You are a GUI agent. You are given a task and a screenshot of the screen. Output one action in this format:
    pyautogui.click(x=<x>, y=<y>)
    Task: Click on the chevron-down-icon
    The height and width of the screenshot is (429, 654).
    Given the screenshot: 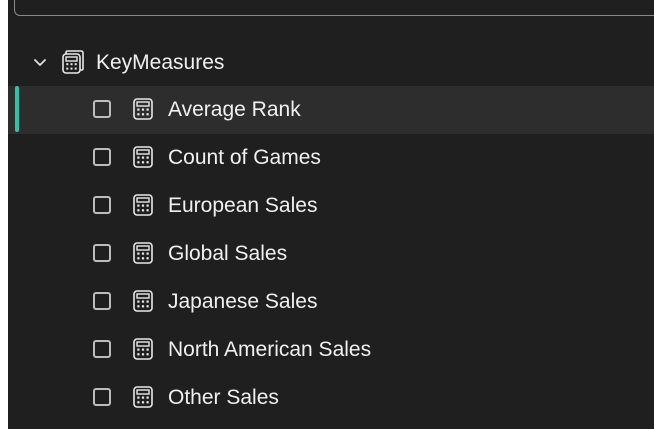 What is the action you would take?
    pyautogui.click(x=40, y=62)
    